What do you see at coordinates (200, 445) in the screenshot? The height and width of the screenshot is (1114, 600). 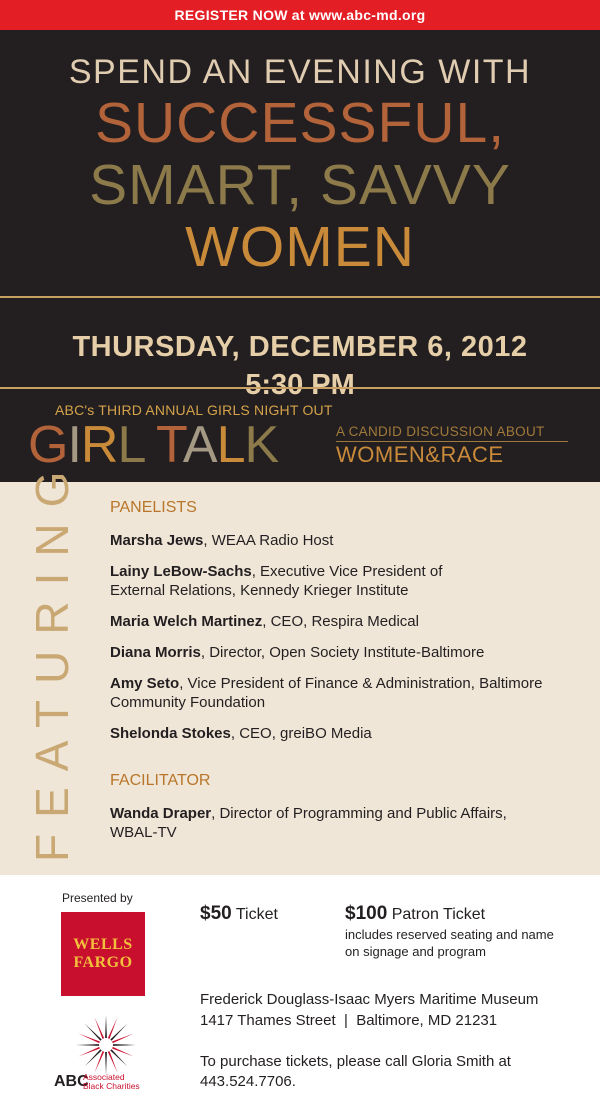 I see `logo-letter: A` at bounding box center [200, 445].